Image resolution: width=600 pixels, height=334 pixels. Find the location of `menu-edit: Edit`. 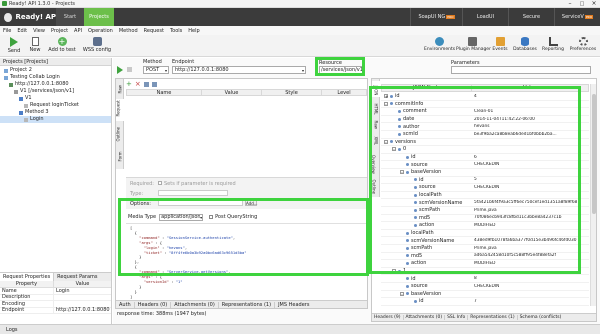

menu-edit: Edit is located at coordinates (22, 31).